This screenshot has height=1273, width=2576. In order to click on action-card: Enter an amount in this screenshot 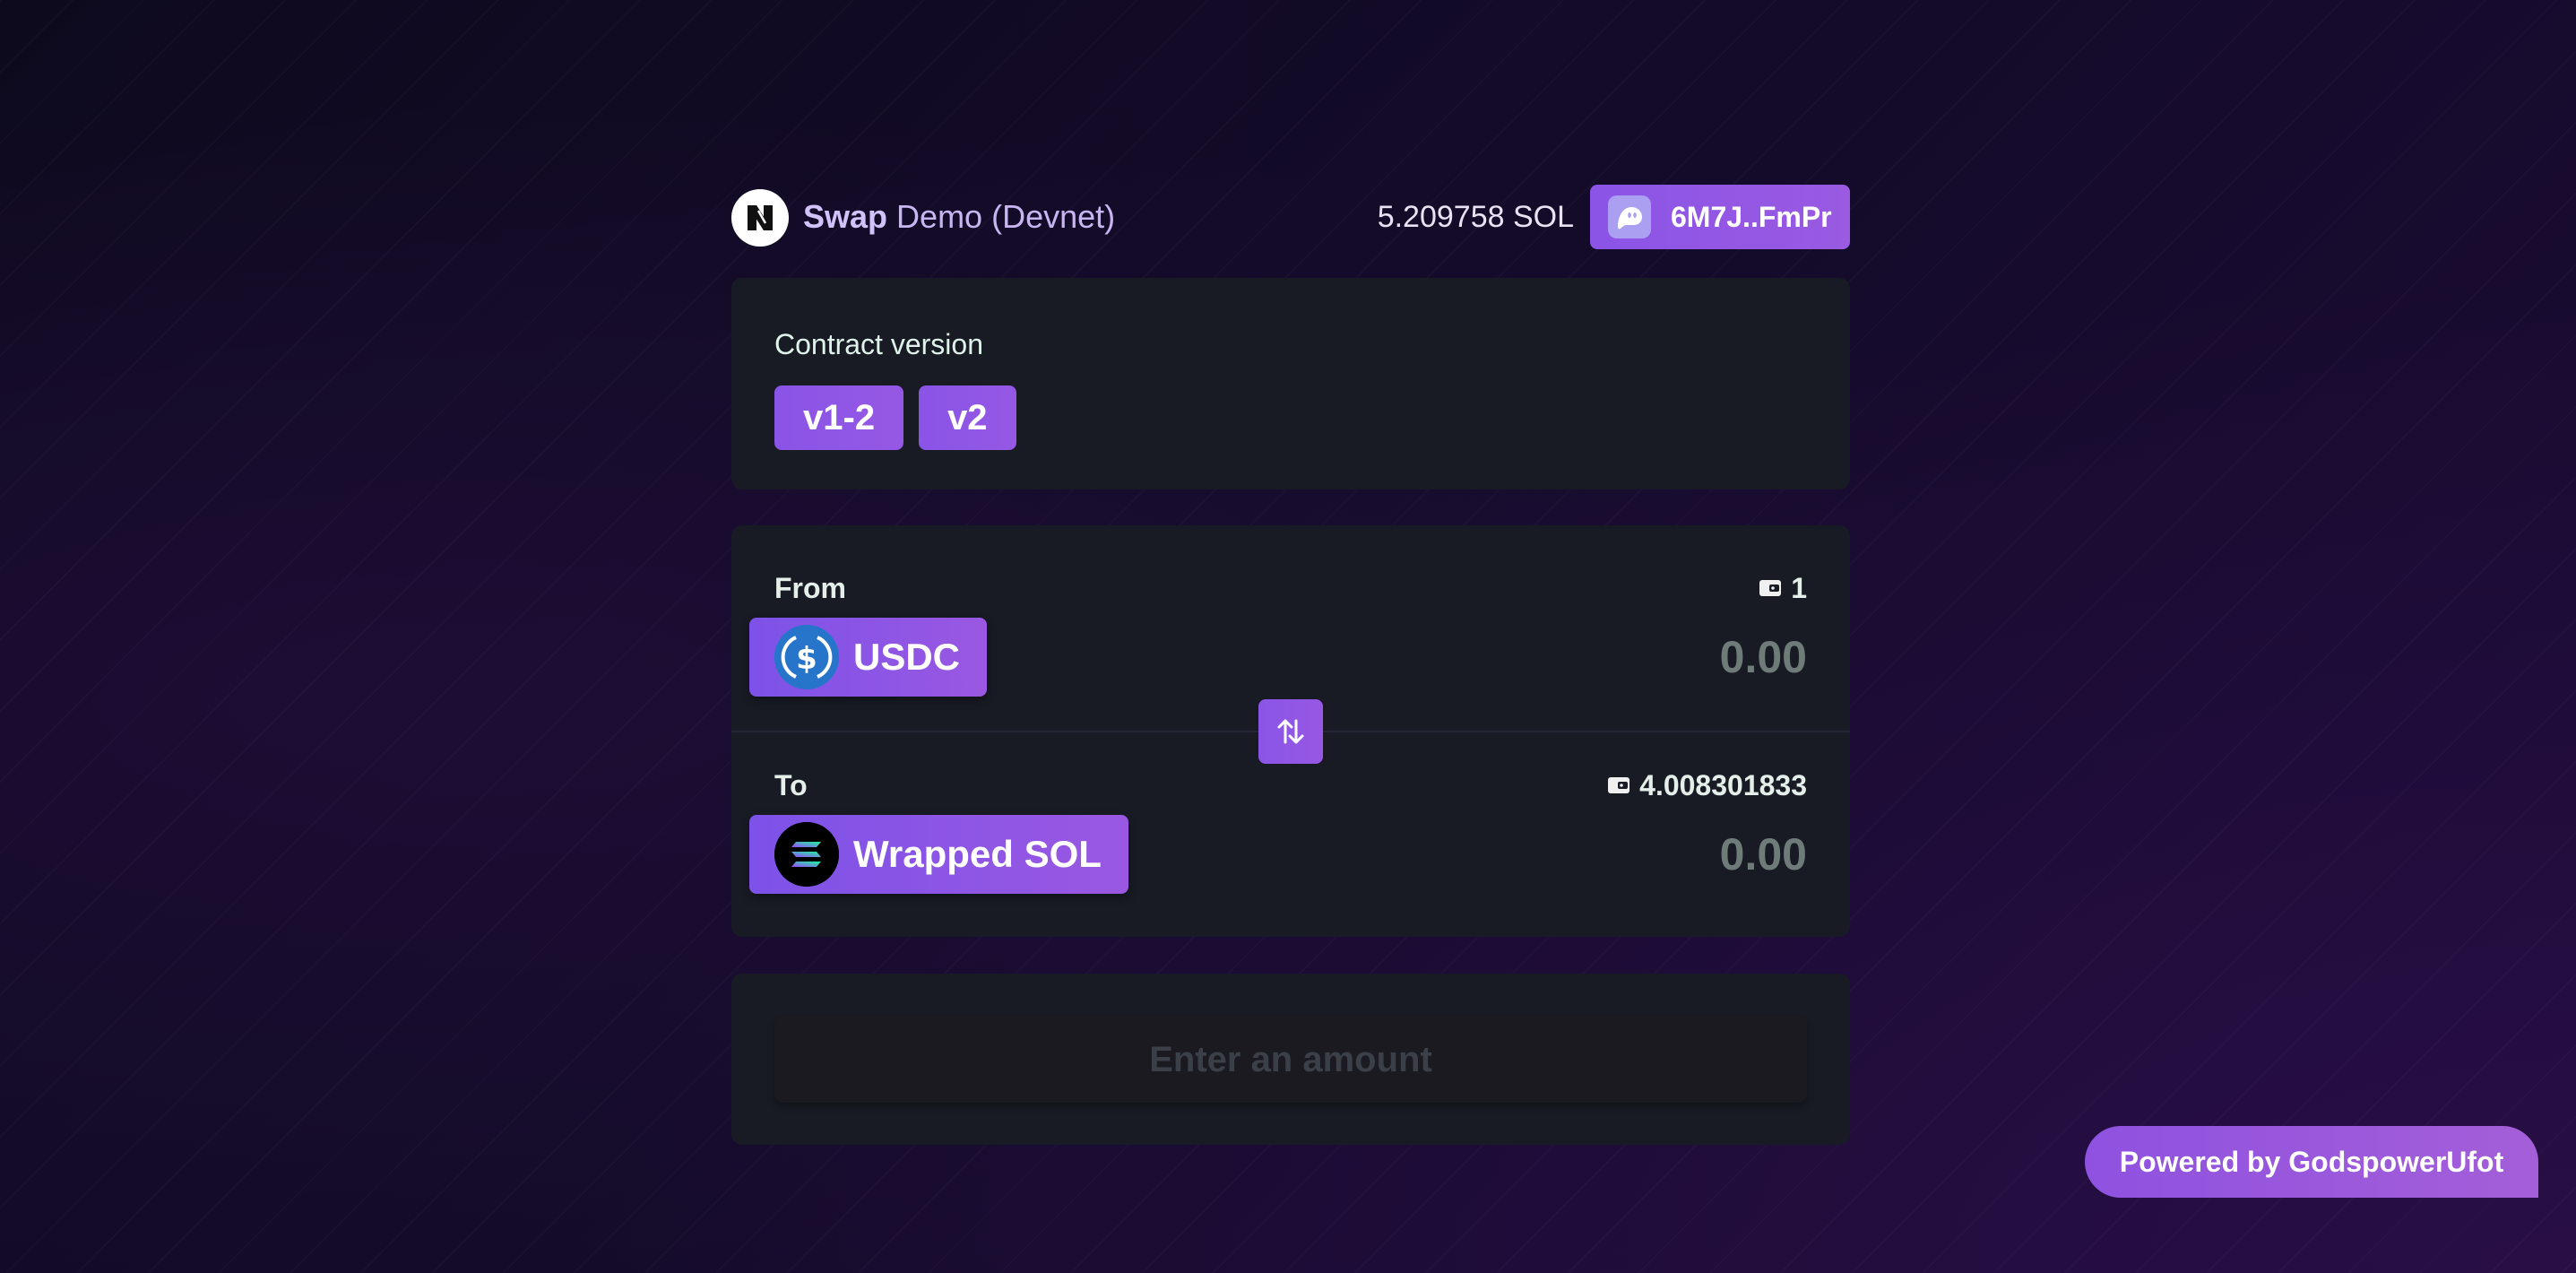, I will do `click(1290, 1059)`.